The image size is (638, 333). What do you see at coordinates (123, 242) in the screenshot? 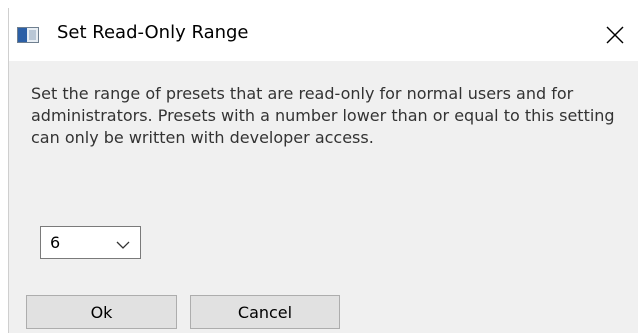
I see `chevron-down-icon` at bounding box center [123, 242].